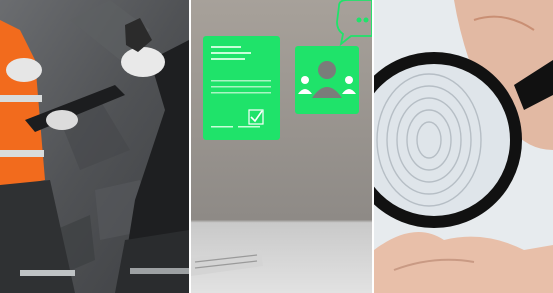 The height and width of the screenshot is (293, 553). What do you see at coordinates (241, 88) in the screenshot?
I see `document-card` at bounding box center [241, 88].